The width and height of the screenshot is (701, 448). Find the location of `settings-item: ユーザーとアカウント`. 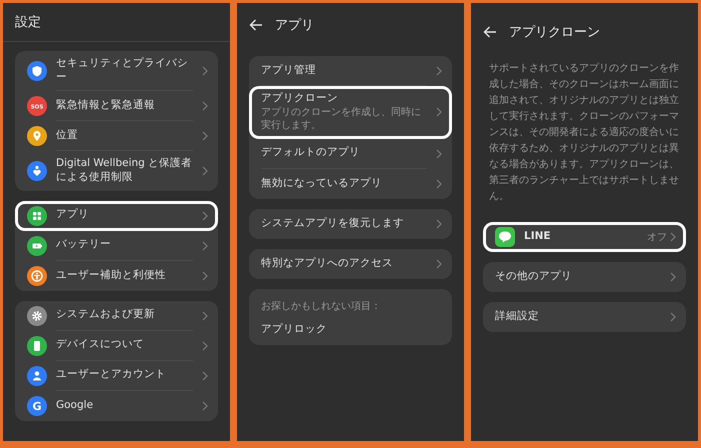

settings-item: ユーザーとアカウント is located at coordinates (116, 375).